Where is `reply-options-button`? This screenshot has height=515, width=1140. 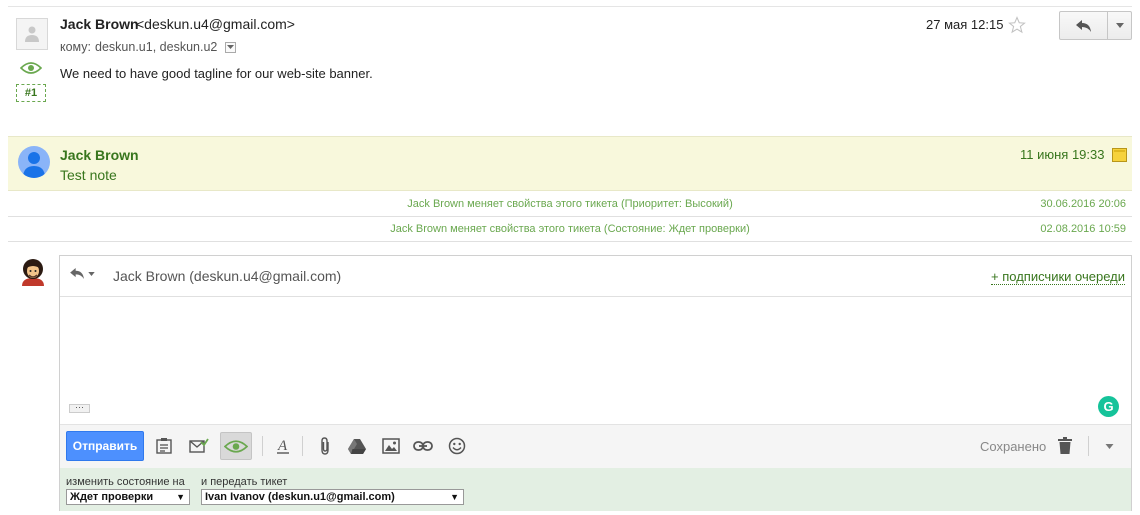 reply-options-button is located at coordinates (1119, 25).